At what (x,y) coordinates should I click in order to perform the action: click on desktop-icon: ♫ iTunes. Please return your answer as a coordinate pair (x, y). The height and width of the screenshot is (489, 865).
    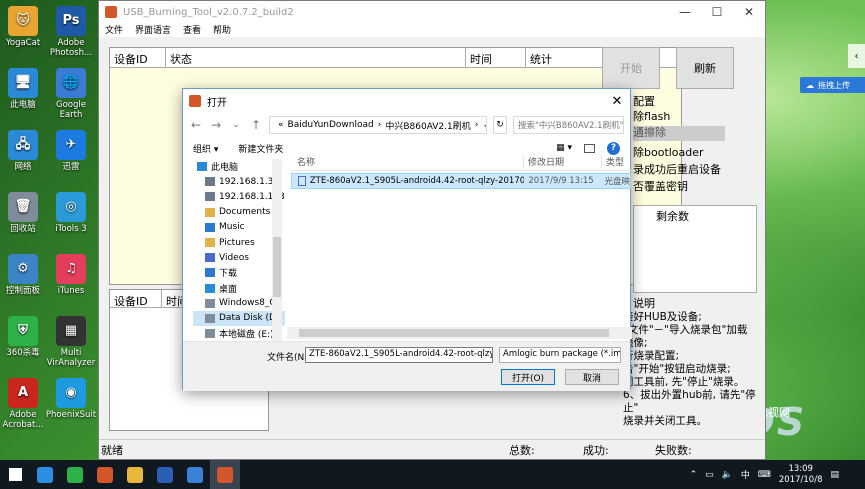
    Looking at the image, I should click on (71, 275).